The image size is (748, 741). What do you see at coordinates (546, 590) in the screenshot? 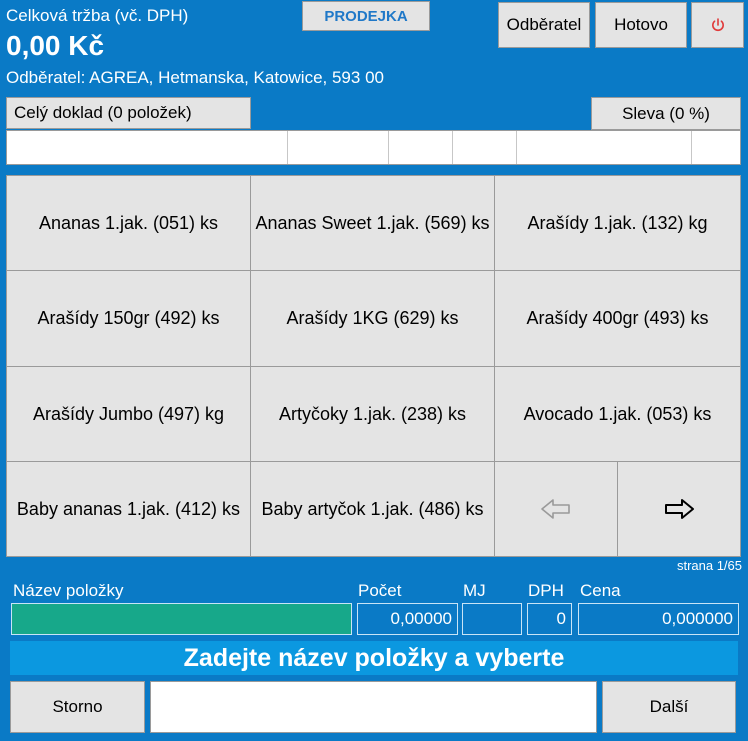
I see `vat-label: DPH` at bounding box center [546, 590].